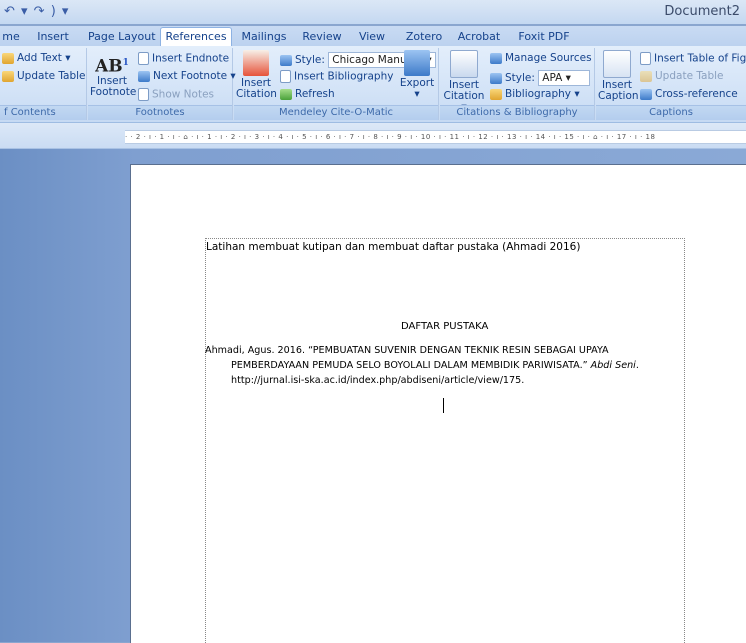 The height and width of the screenshot is (643, 746). Describe the element at coordinates (444, 326) in the screenshot. I see `bibliography-title: DAFTAR PUSTAKA` at that location.